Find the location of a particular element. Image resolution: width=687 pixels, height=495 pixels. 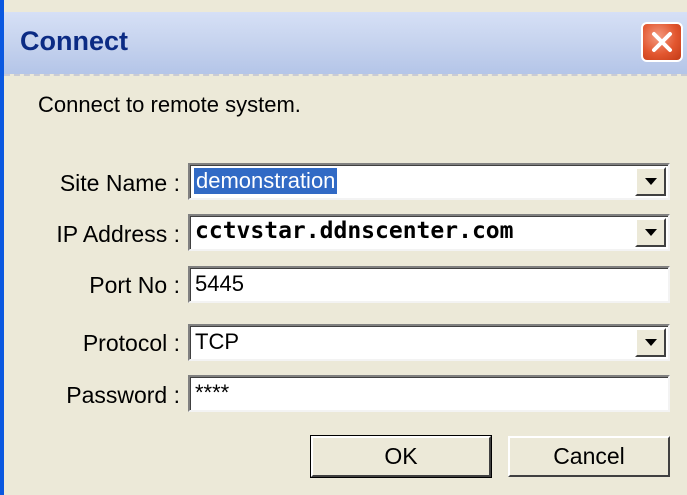

ok-button: OK is located at coordinates (401, 456).